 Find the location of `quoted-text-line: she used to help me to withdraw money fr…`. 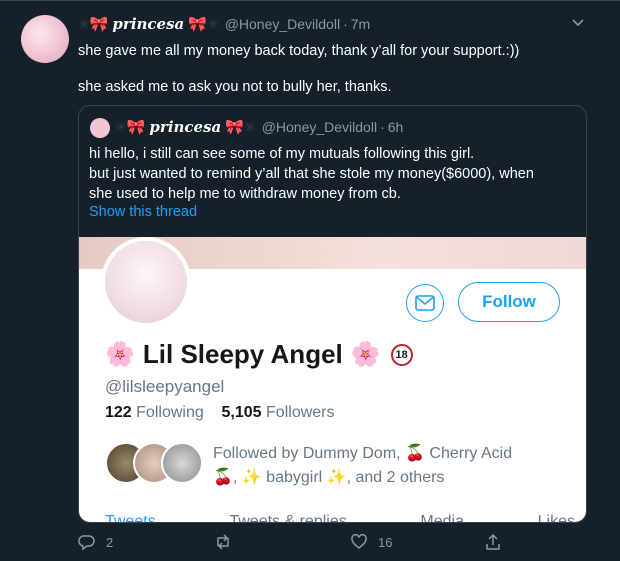

quoted-text-line: she used to help me to withdraw money fr… is located at coordinates (245, 194).